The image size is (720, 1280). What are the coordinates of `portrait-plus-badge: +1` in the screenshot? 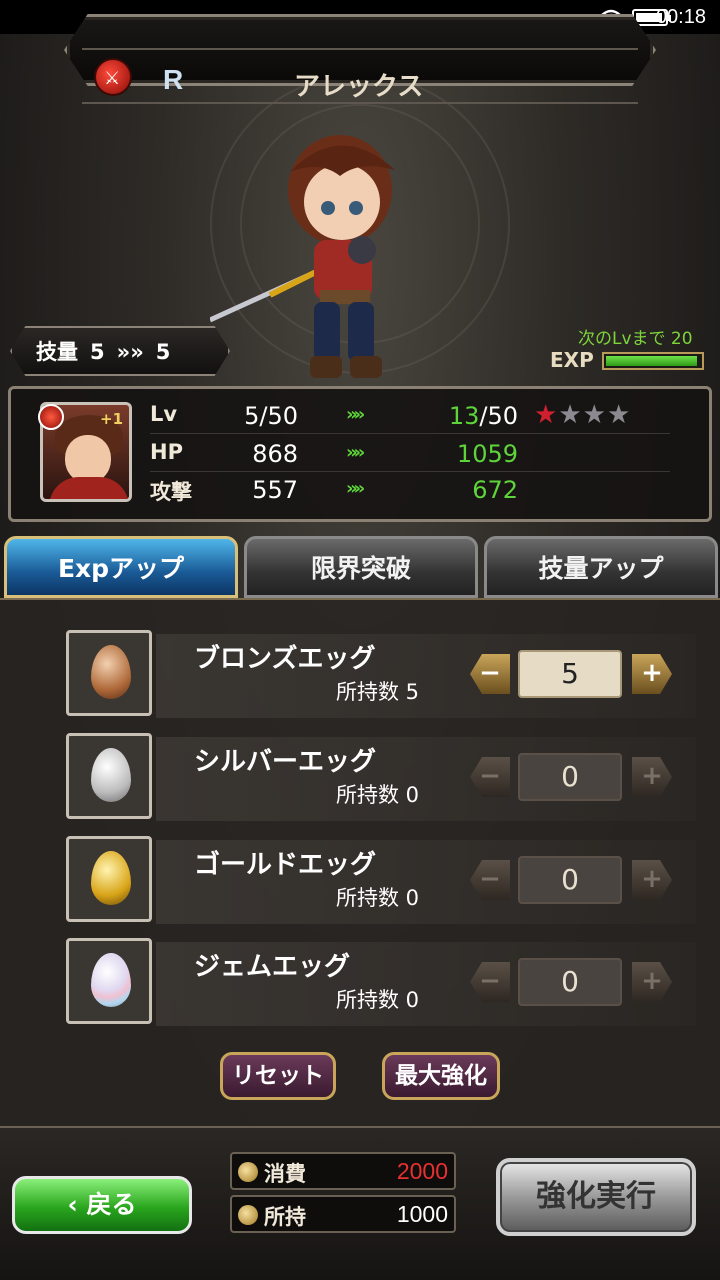 It's located at (112, 419).